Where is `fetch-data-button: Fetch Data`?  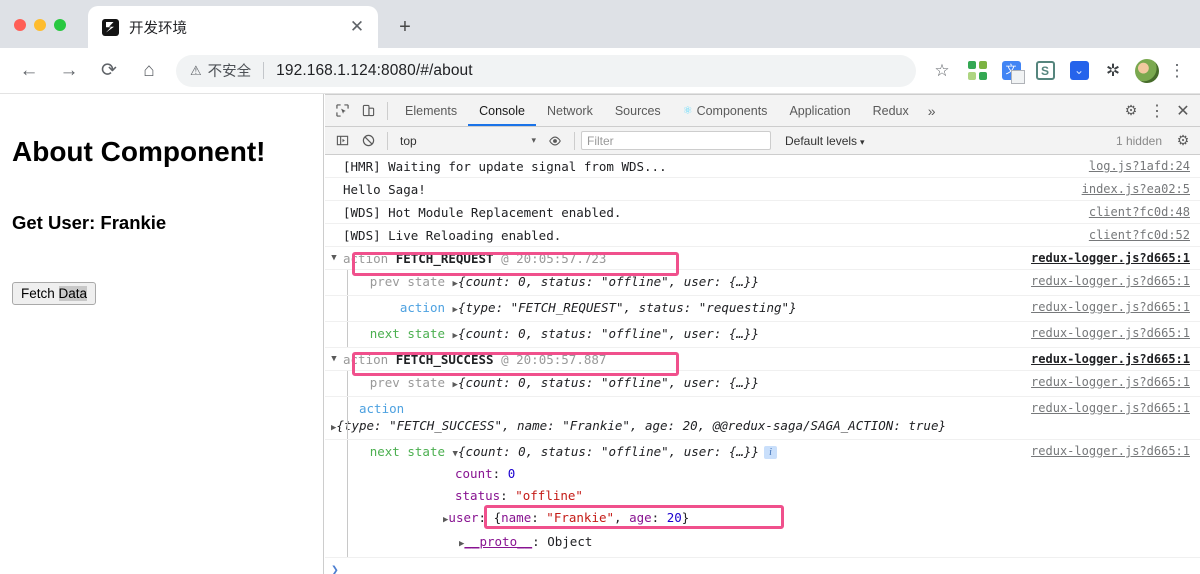 fetch-data-button: Fetch Data is located at coordinates (54, 293).